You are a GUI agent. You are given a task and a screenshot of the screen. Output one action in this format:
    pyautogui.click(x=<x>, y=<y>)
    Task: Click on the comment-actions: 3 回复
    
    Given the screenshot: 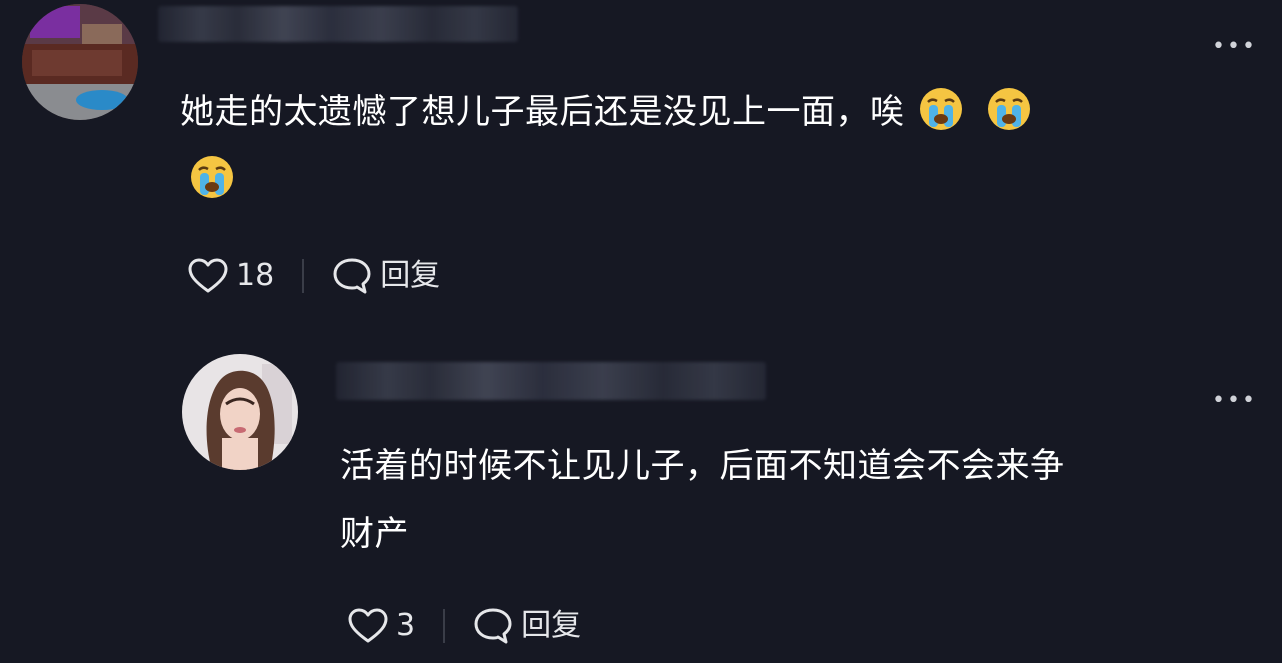 What is the action you would take?
    pyautogui.click(x=464, y=626)
    